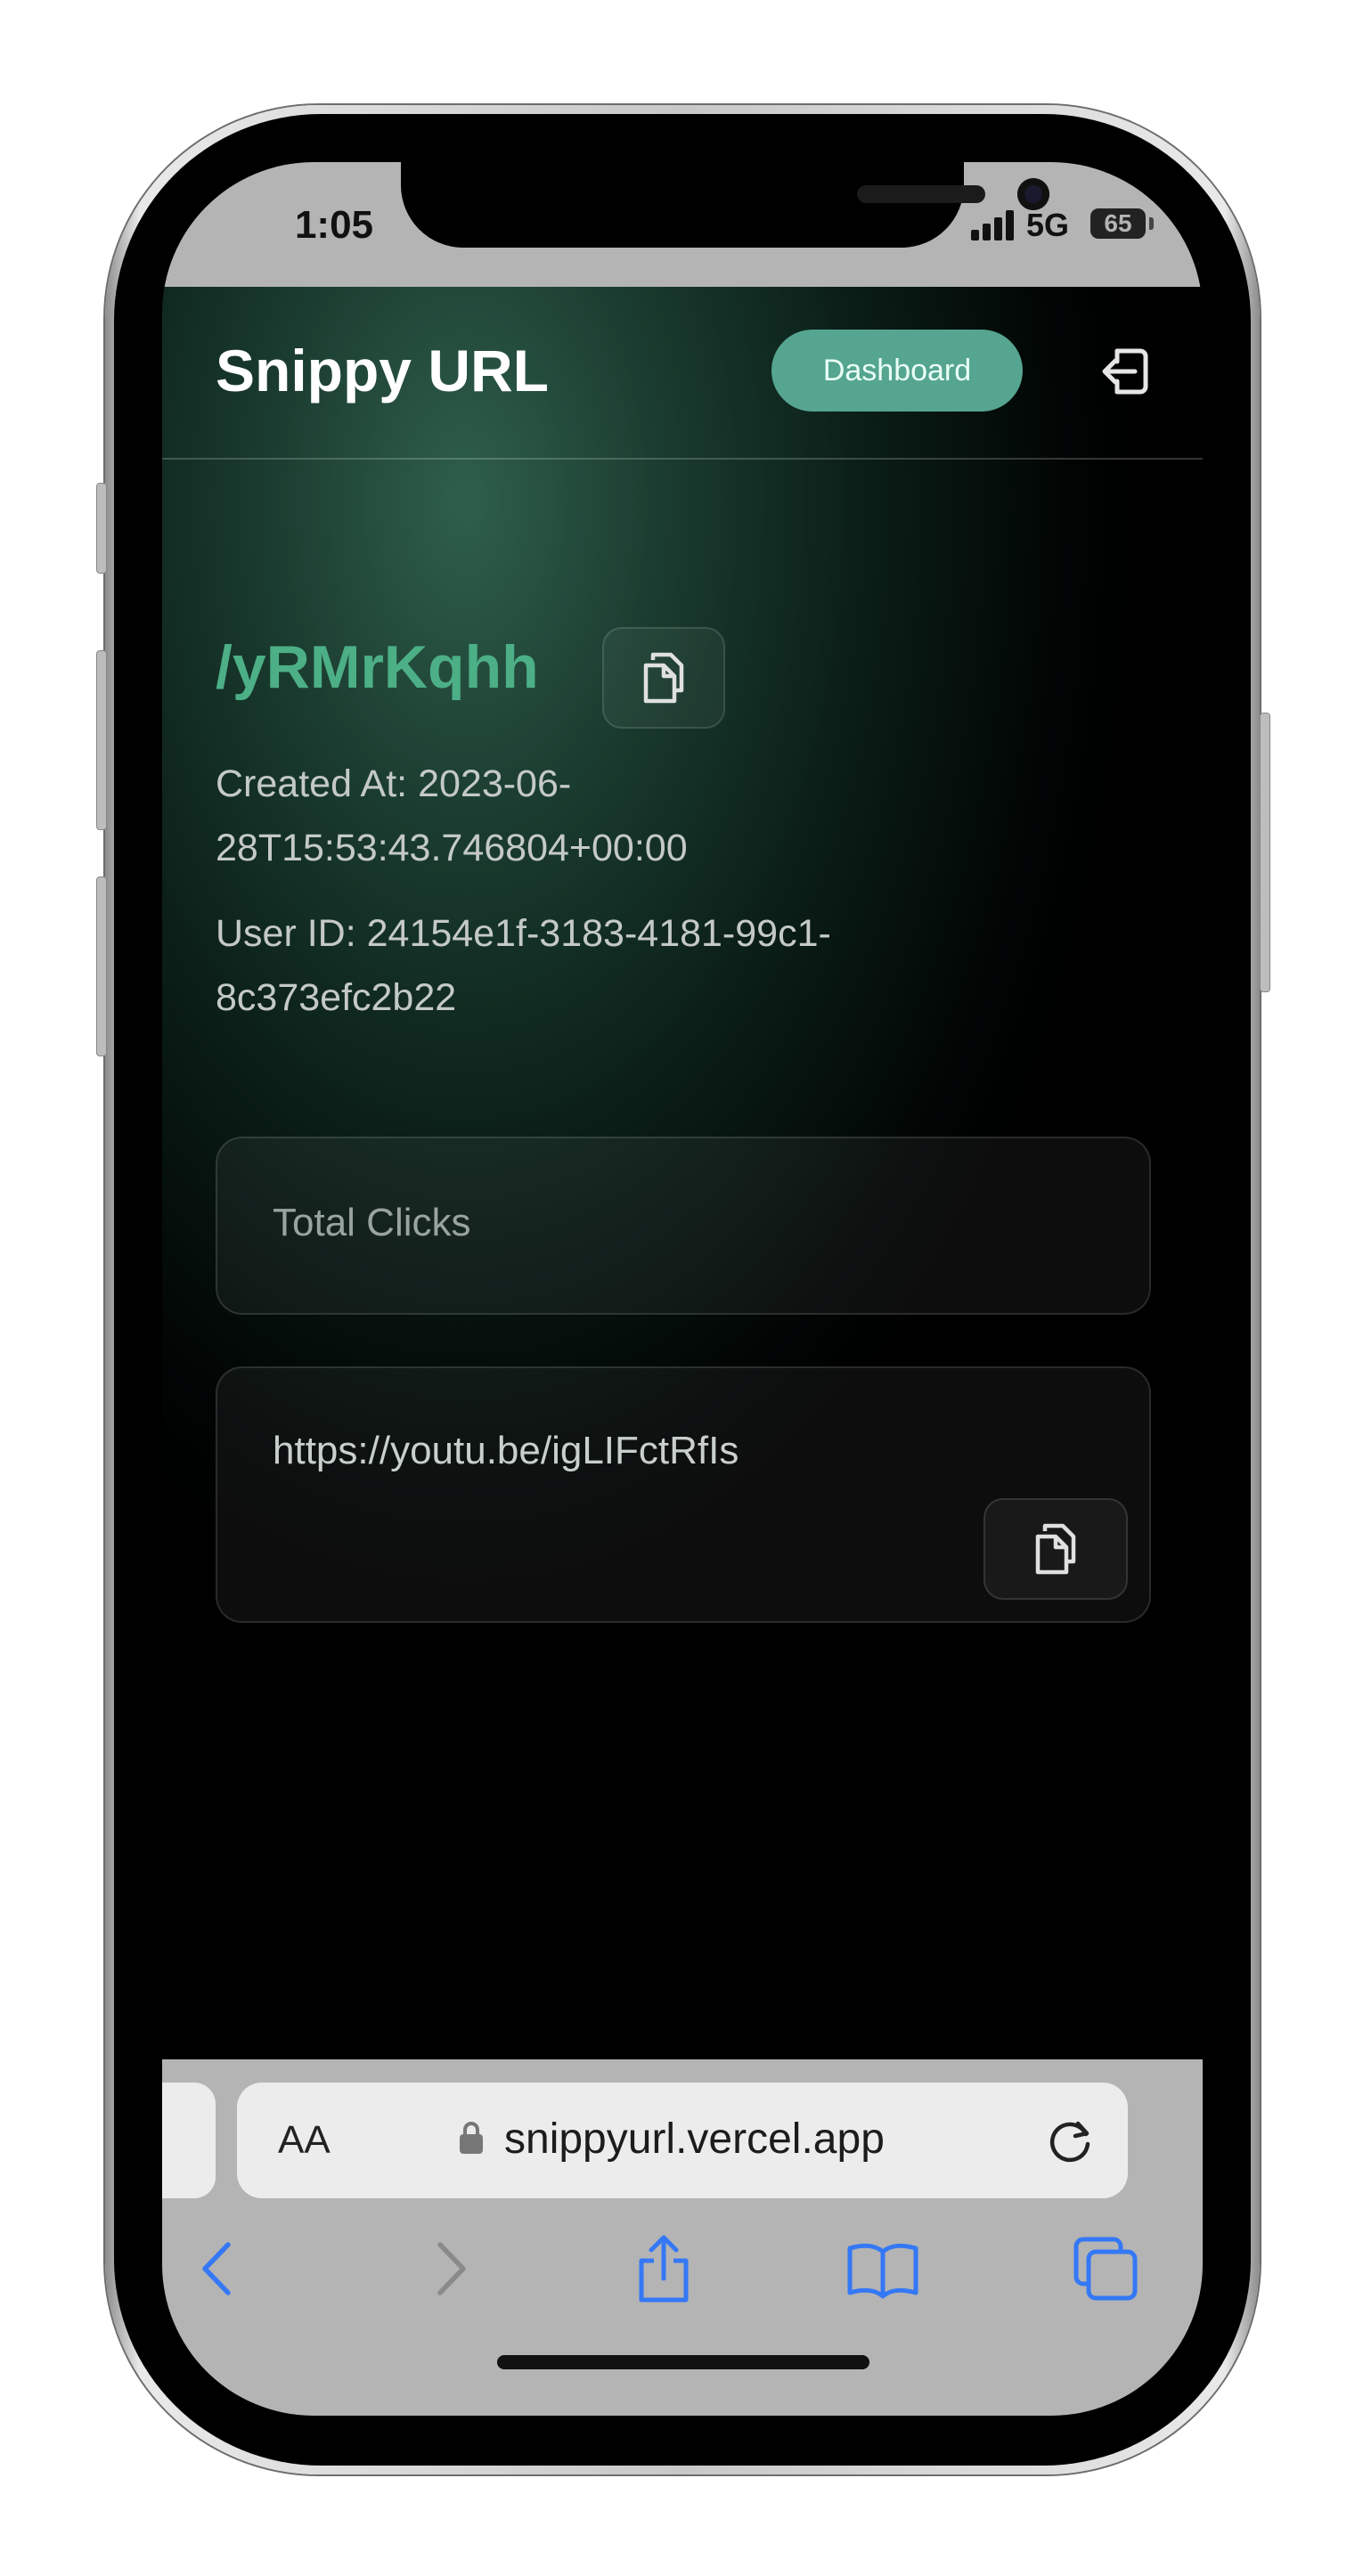 The height and width of the screenshot is (2576, 1363). I want to click on copy-slug-button, so click(664, 678).